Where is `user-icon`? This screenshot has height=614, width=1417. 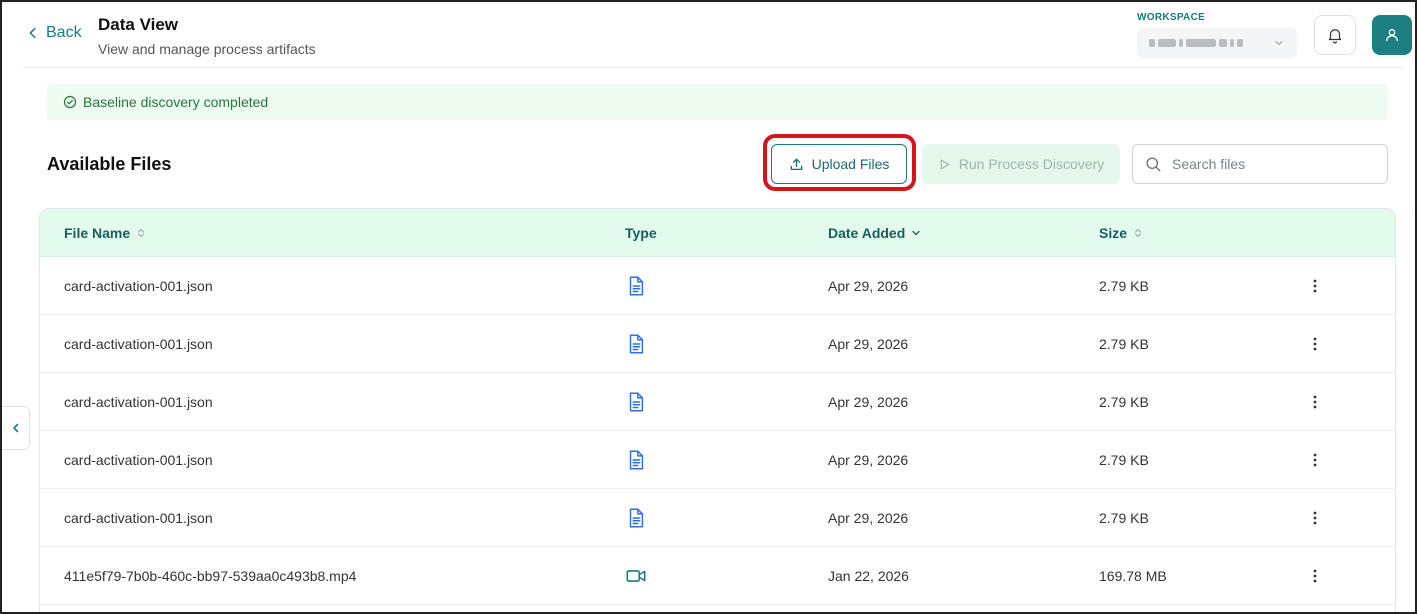 user-icon is located at coordinates (1392, 35).